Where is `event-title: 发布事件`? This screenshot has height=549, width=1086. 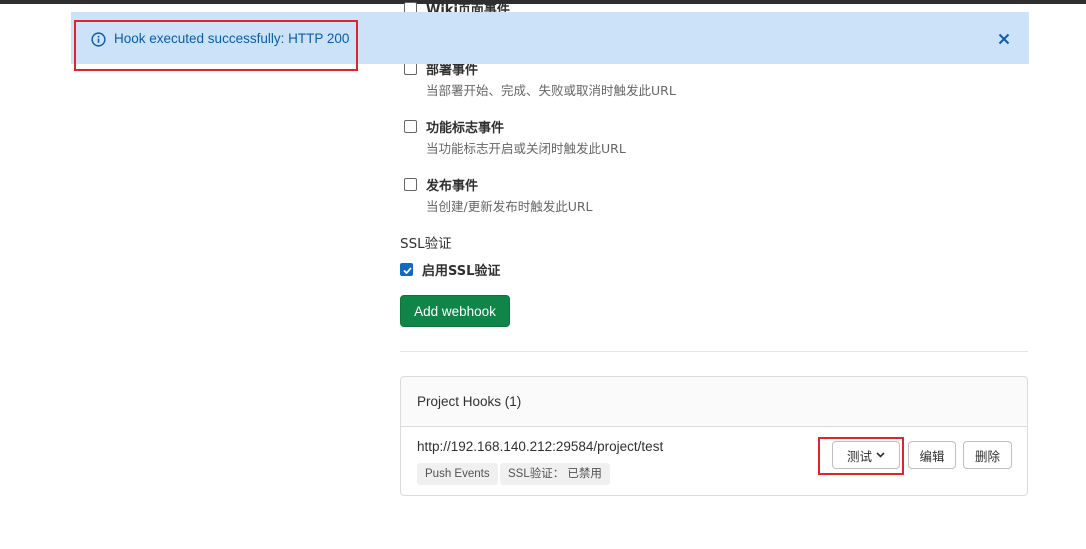
event-title: 发布事件 is located at coordinates (452, 186).